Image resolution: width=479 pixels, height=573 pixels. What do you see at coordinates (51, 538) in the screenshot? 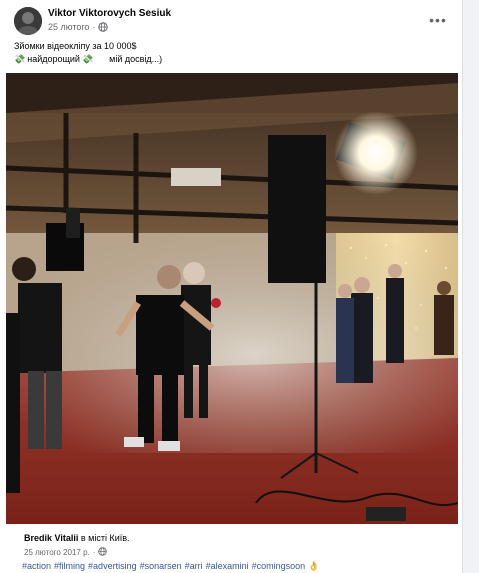
I see `shared-author-name: Bredik Vitalii` at bounding box center [51, 538].